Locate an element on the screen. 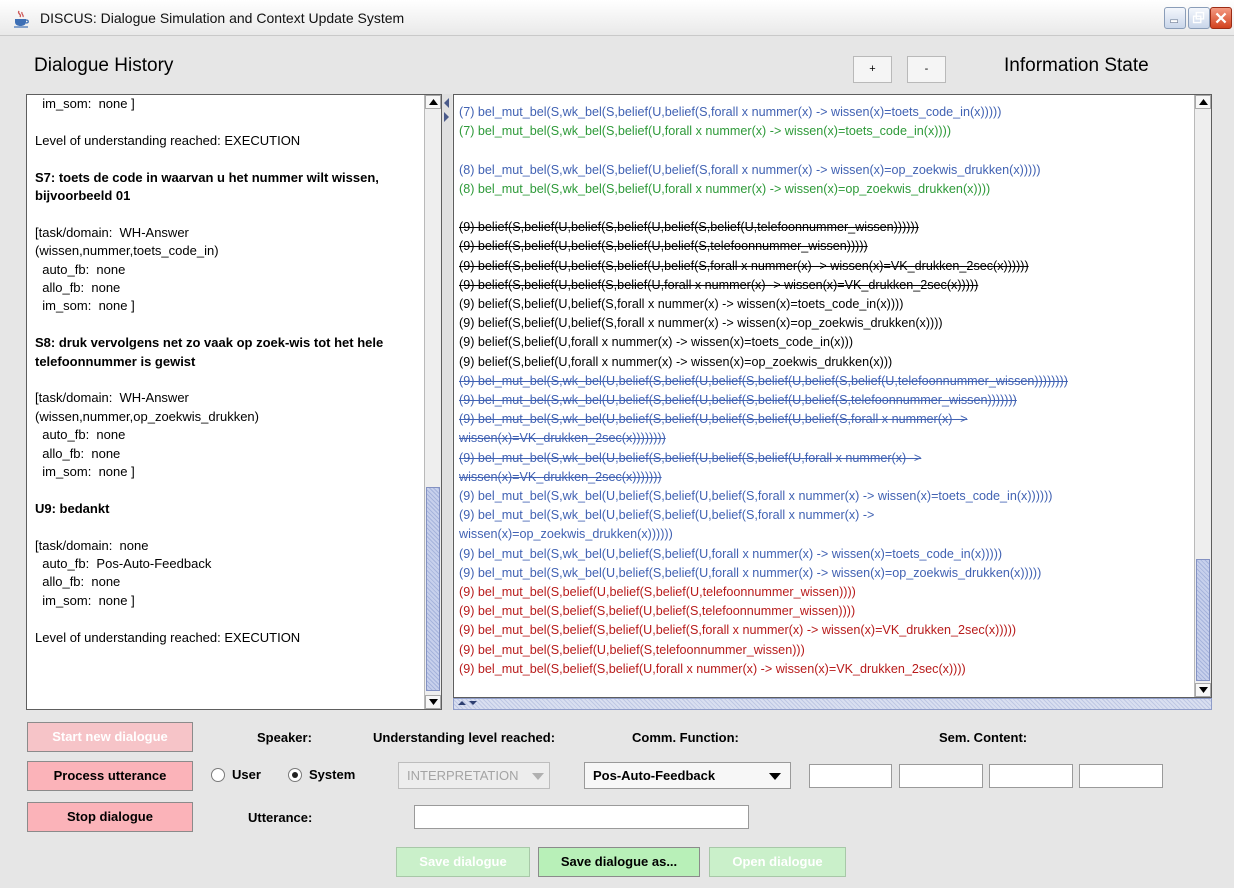 The height and width of the screenshot is (888, 1234). minimize-button is located at coordinates (1175, 18).